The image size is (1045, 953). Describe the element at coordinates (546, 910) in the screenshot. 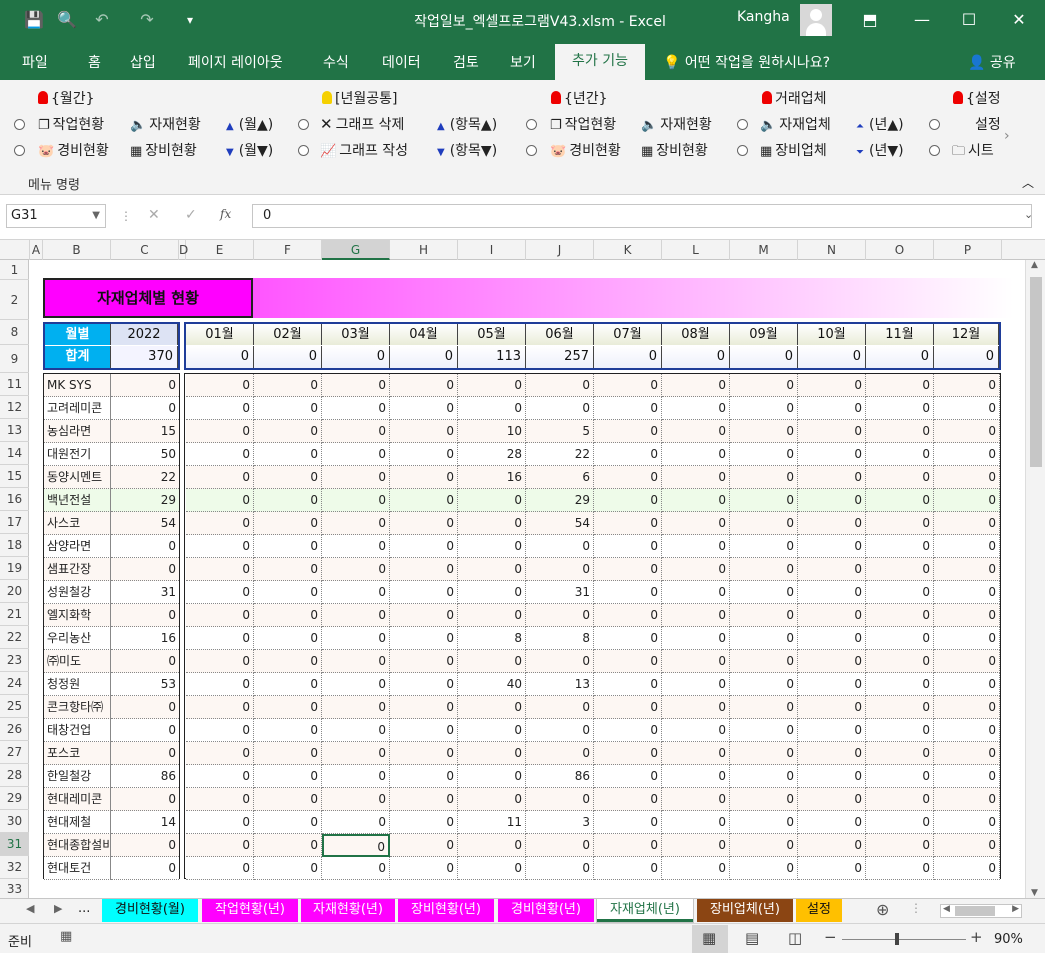

I see `sheet-tab: 경비현황(년)` at that location.